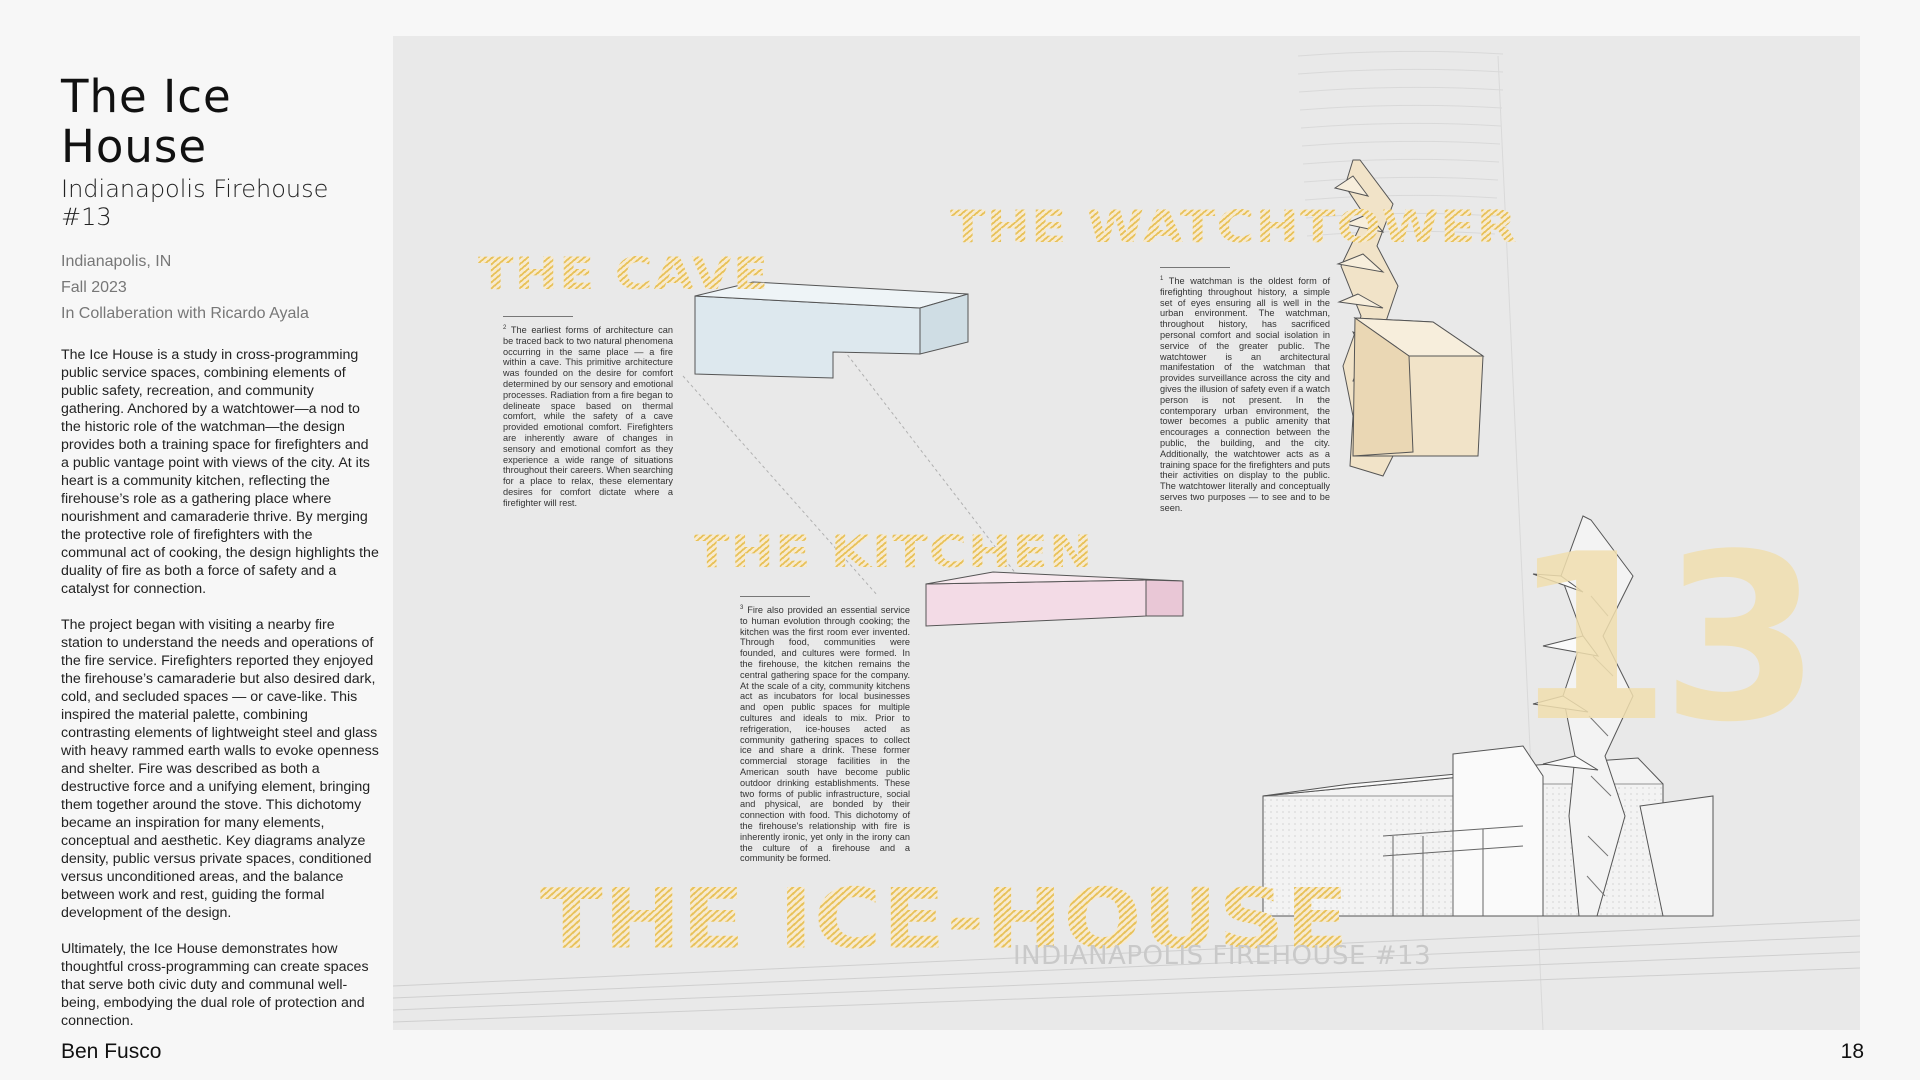 The width and height of the screenshot is (1920, 1080). Describe the element at coordinates (894, 552) in the screenshot. I see `label-the-kitchen: THE KITCHEN` at that location.